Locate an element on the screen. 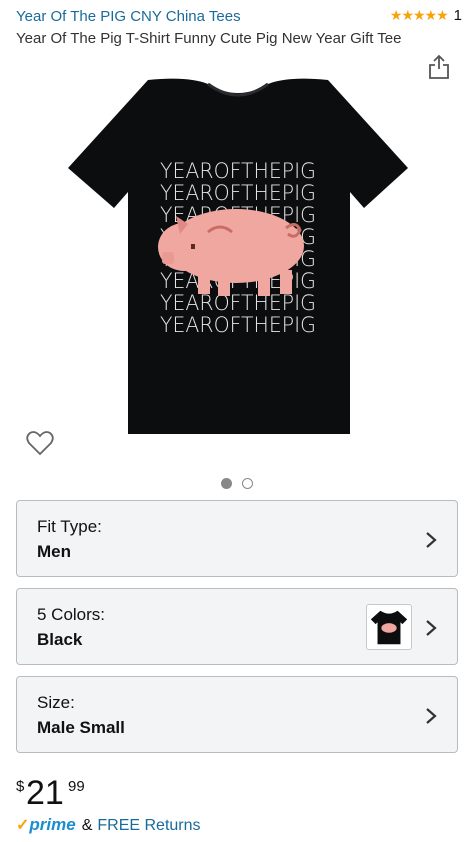 The height and width of the screenshot is (842, 474). fit-type-selector: Fit Type: Men is located at coordinates (237, 538).